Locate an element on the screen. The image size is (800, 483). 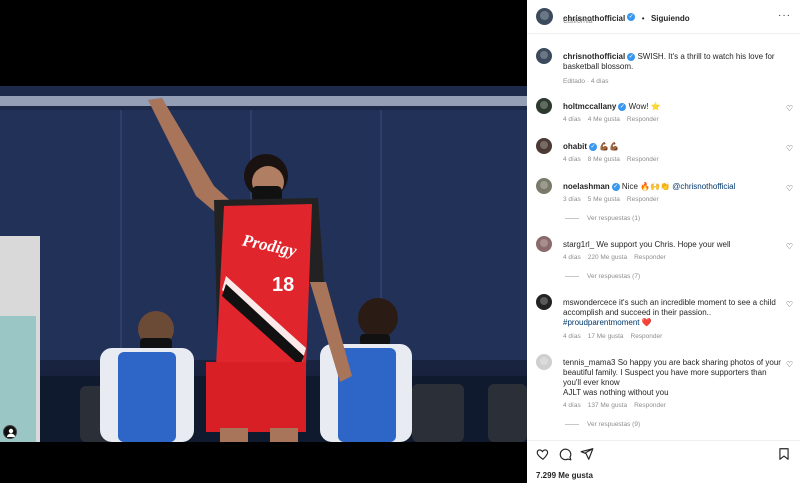
comment-likes: 4 Me gusta is located at coordinates (604, 119).